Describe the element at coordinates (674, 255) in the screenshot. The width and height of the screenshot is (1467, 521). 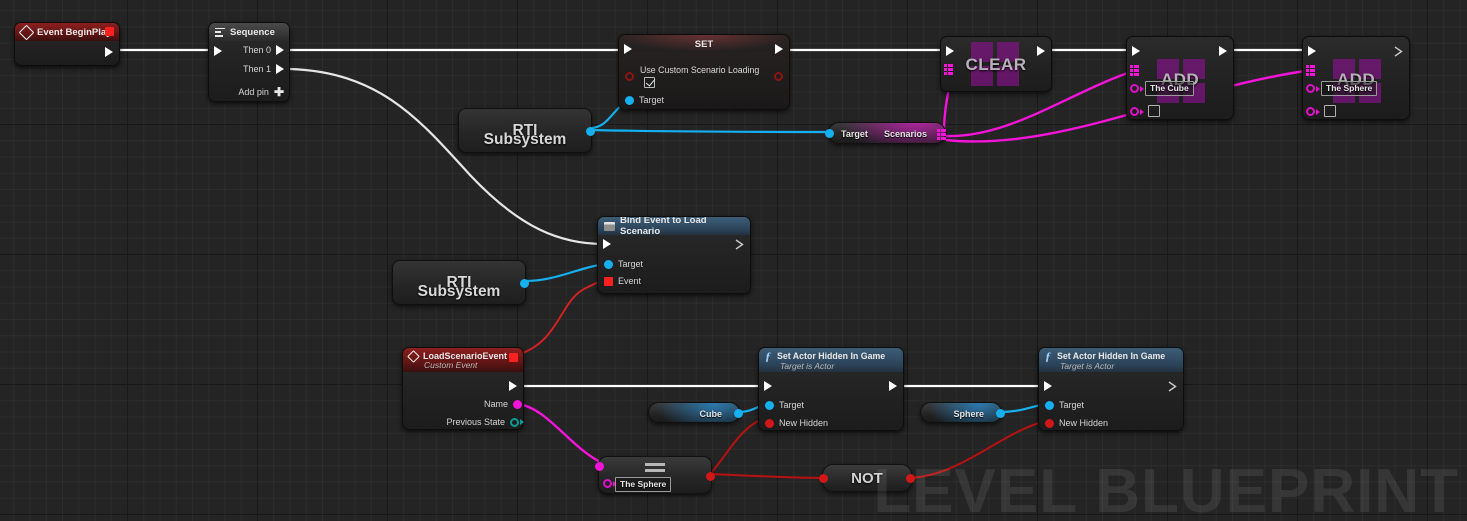
I see `node-bind-event-to-load-scenario: Bind Event to Load Scenario Target Event` at that location.